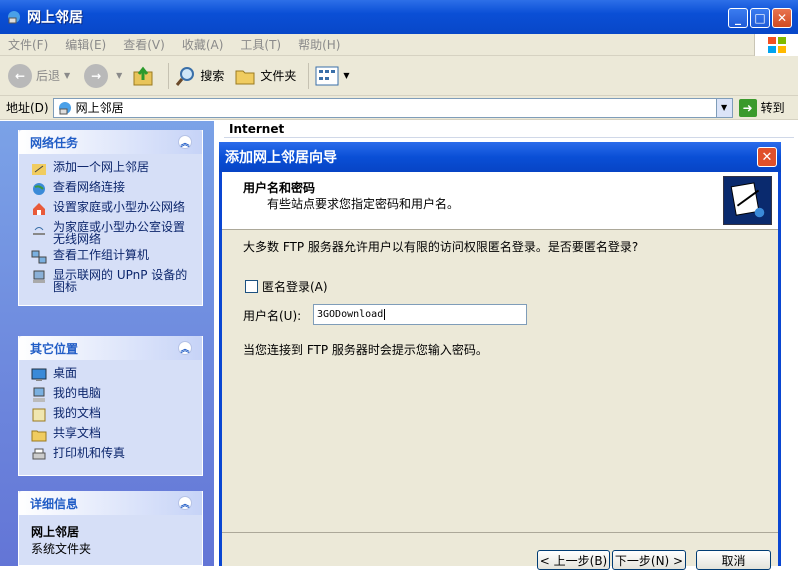 This screenshot has width=798, height=570. Describe the element at coordinates (723, 107) in the screenshot. I see `address-dropdown-icon: ▼` at that location.